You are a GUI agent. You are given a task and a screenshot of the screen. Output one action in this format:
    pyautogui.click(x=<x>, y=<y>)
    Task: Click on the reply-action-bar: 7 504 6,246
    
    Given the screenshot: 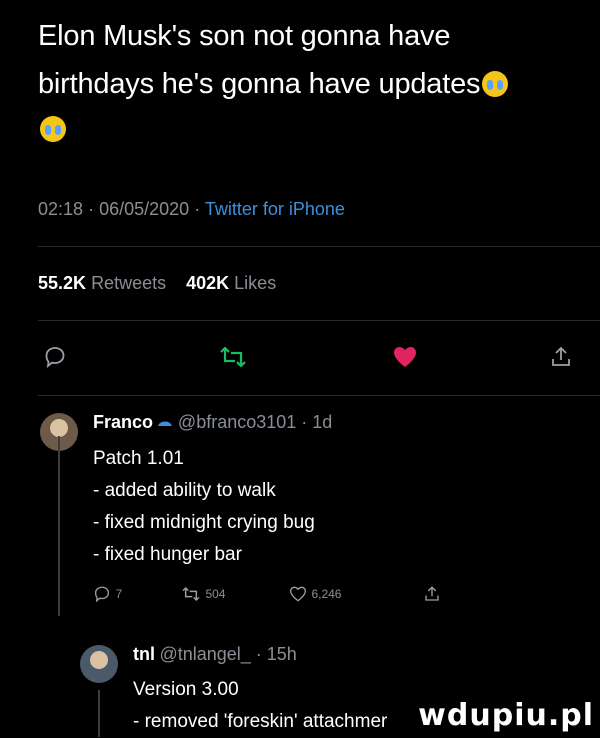 What is the action you would take?
    pyautogui.click(x=283, y=596)
    